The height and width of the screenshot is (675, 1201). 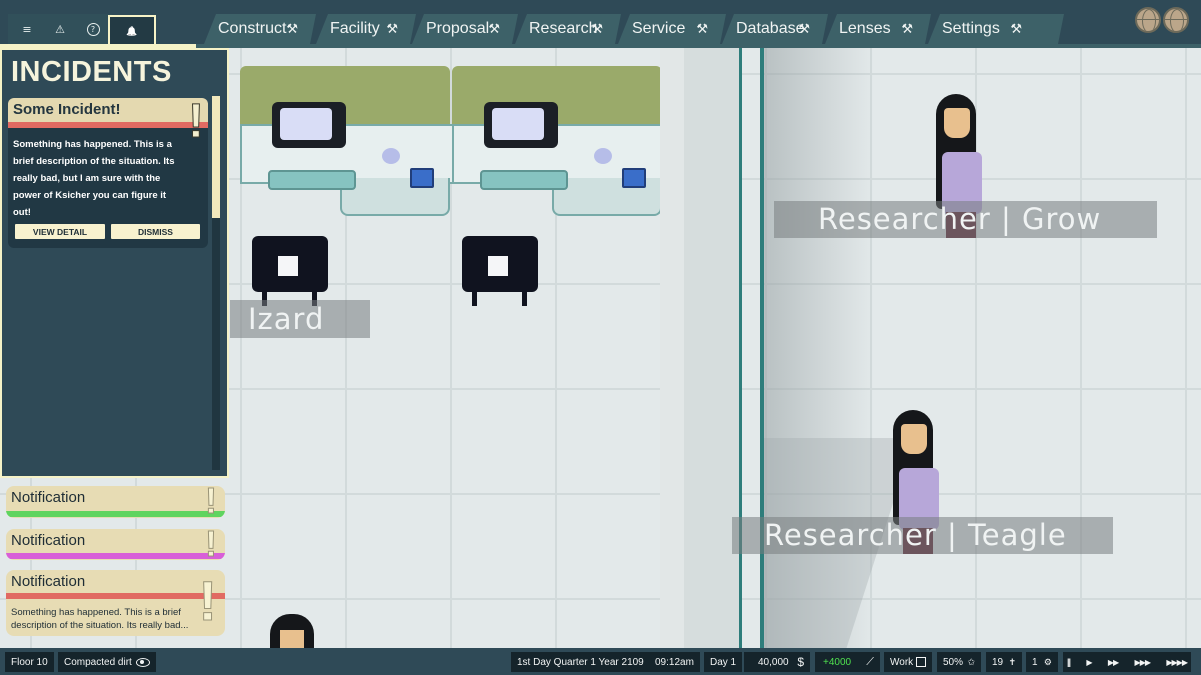 I want to click on corridor, so click(x=713, y=348).